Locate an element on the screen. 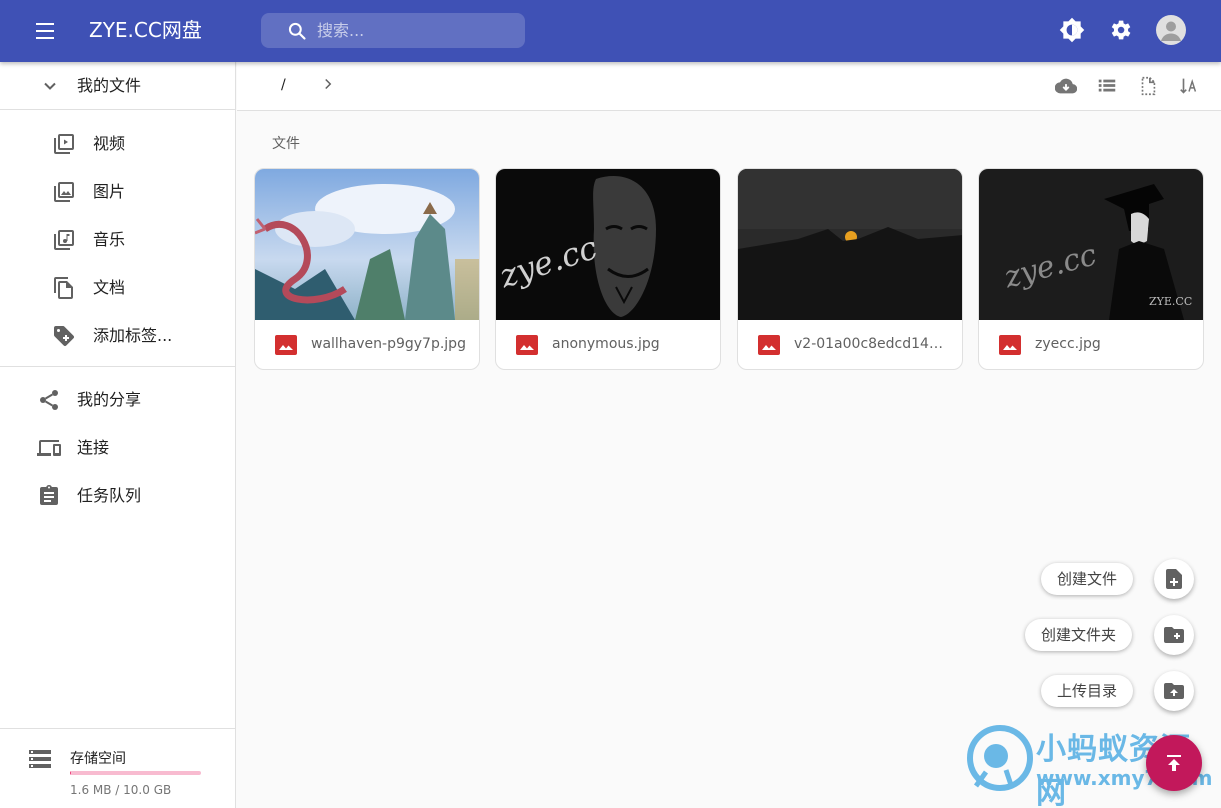  sidebar-item-task-queue: 任务队列 is located at coordinates (117, 496).